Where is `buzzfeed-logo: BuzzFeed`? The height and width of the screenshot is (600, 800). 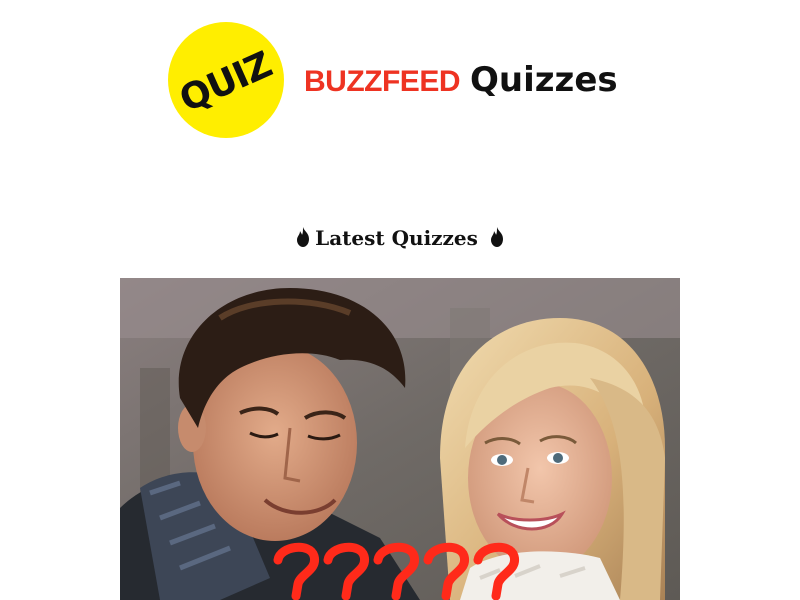
buzzfeed-logo: BuzzFeed is located at coordinates (382, 81).